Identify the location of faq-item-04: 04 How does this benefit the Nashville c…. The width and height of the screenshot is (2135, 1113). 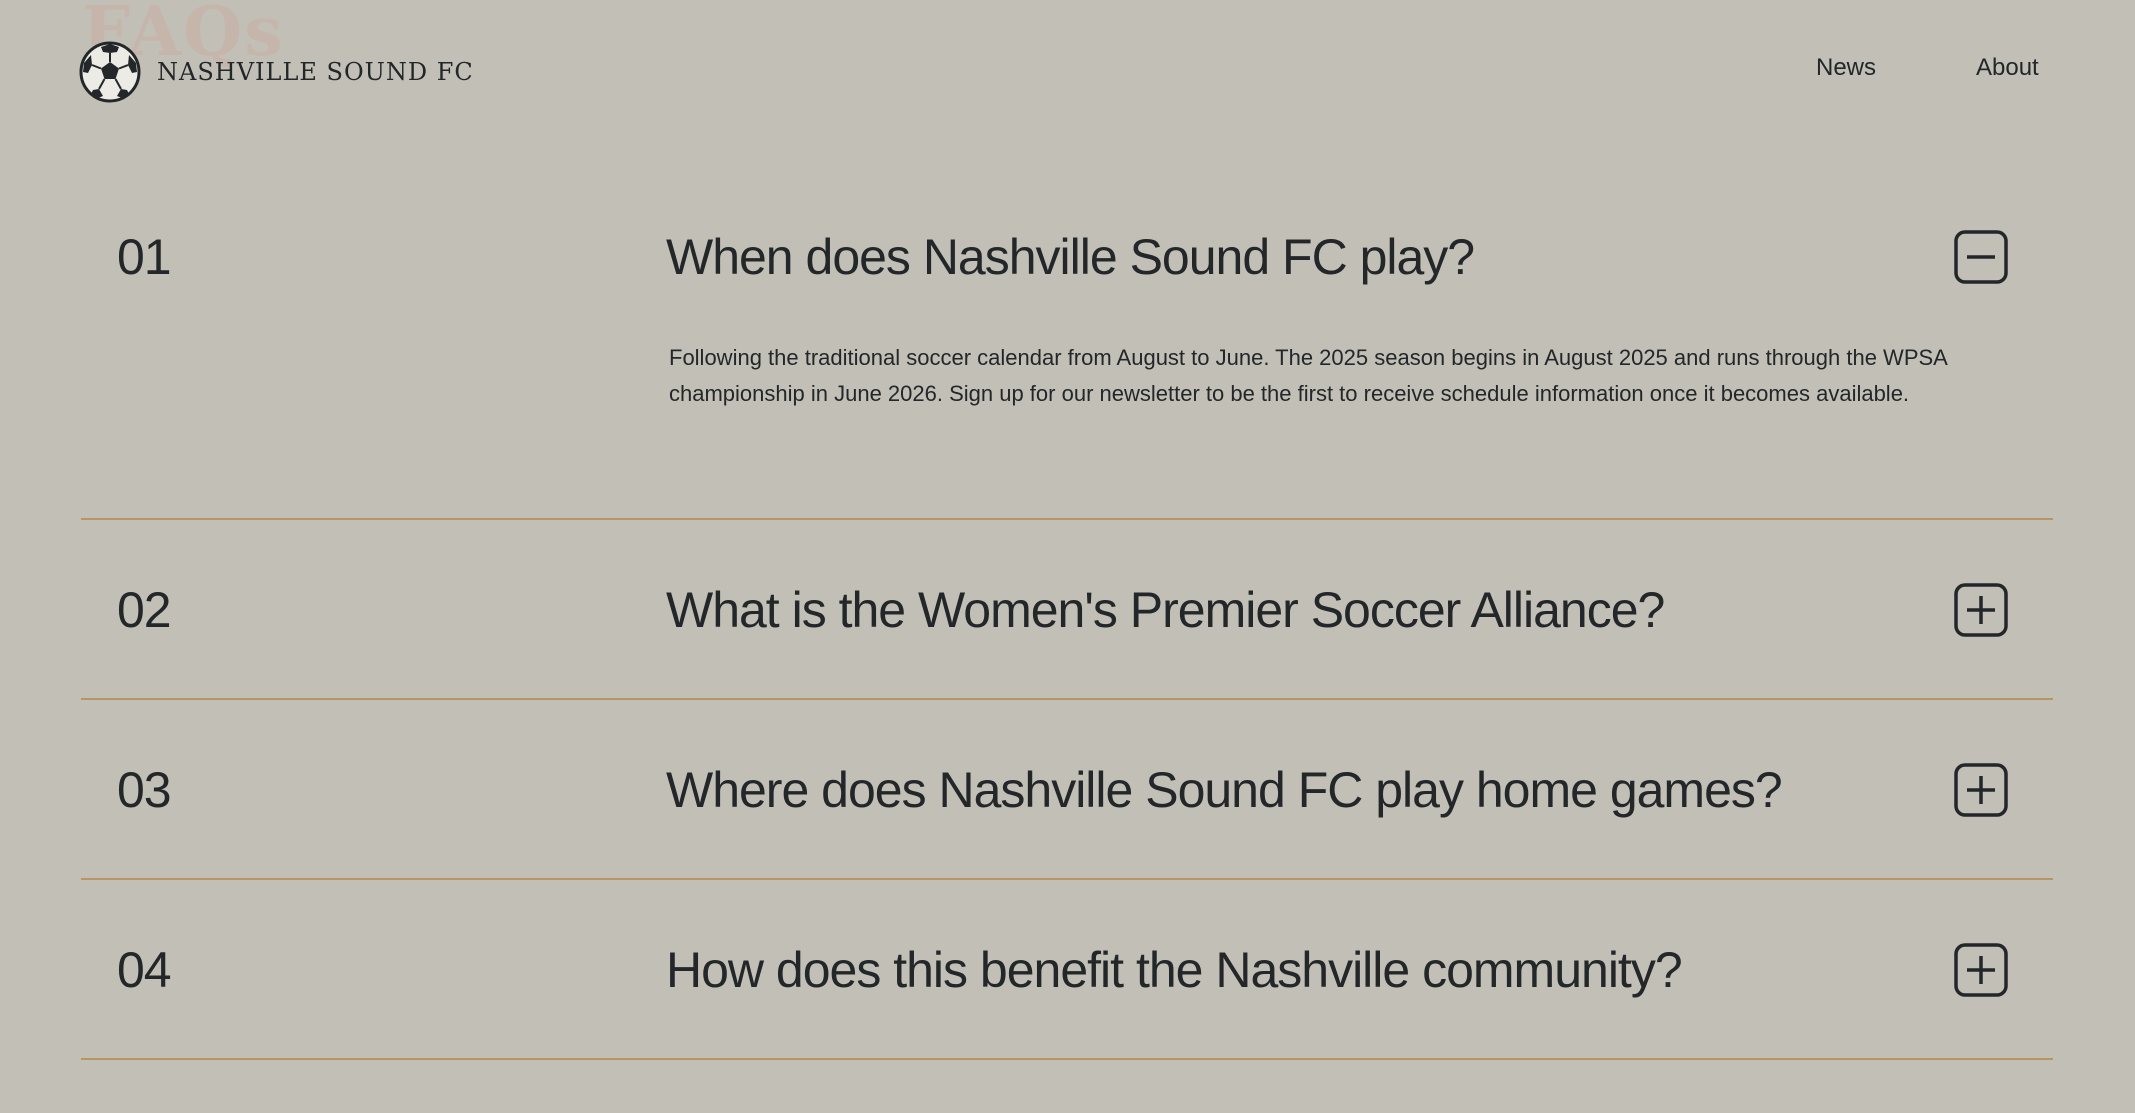
(1067, 970).